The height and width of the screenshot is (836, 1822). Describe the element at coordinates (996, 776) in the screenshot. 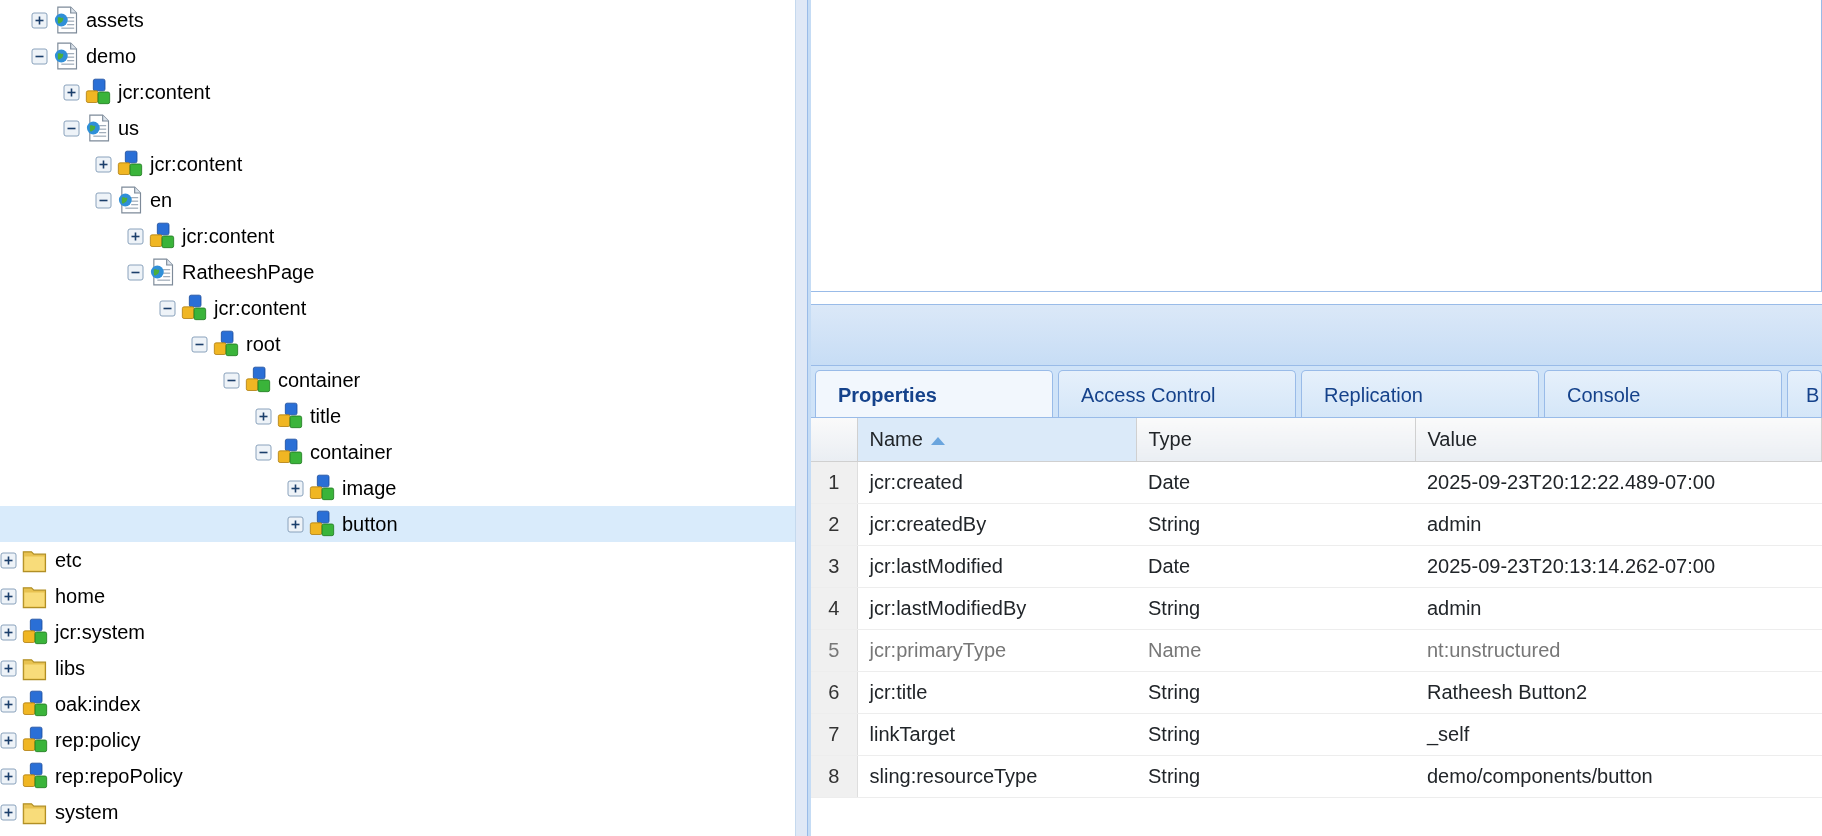

I see `table-cell: sling:resourceType` at that location.